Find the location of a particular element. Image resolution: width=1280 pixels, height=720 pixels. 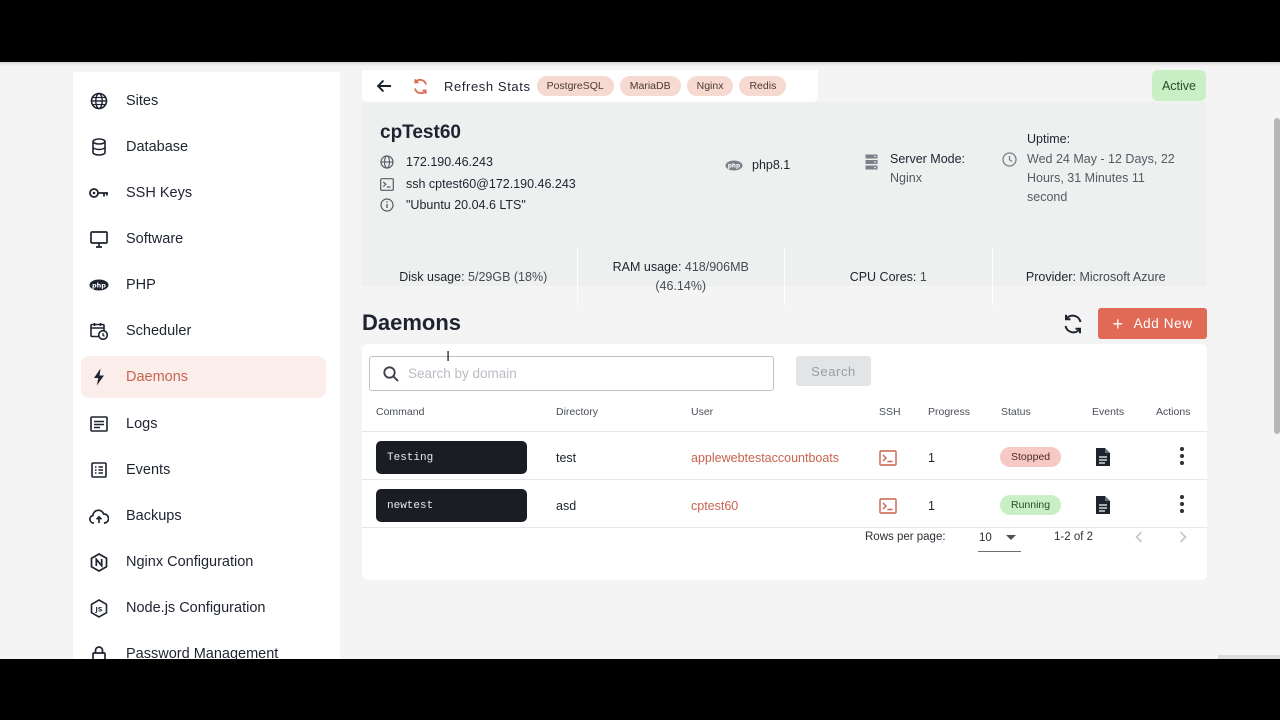

info-icon is located at coordinates (387, 205).